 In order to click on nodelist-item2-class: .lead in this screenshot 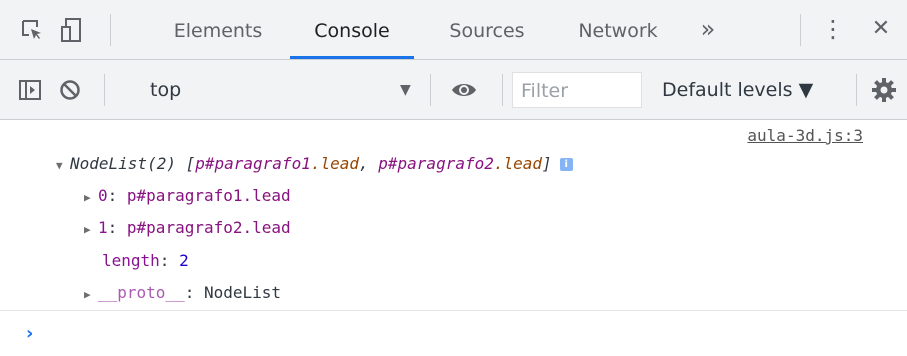, I will do `click(518, 163)`.